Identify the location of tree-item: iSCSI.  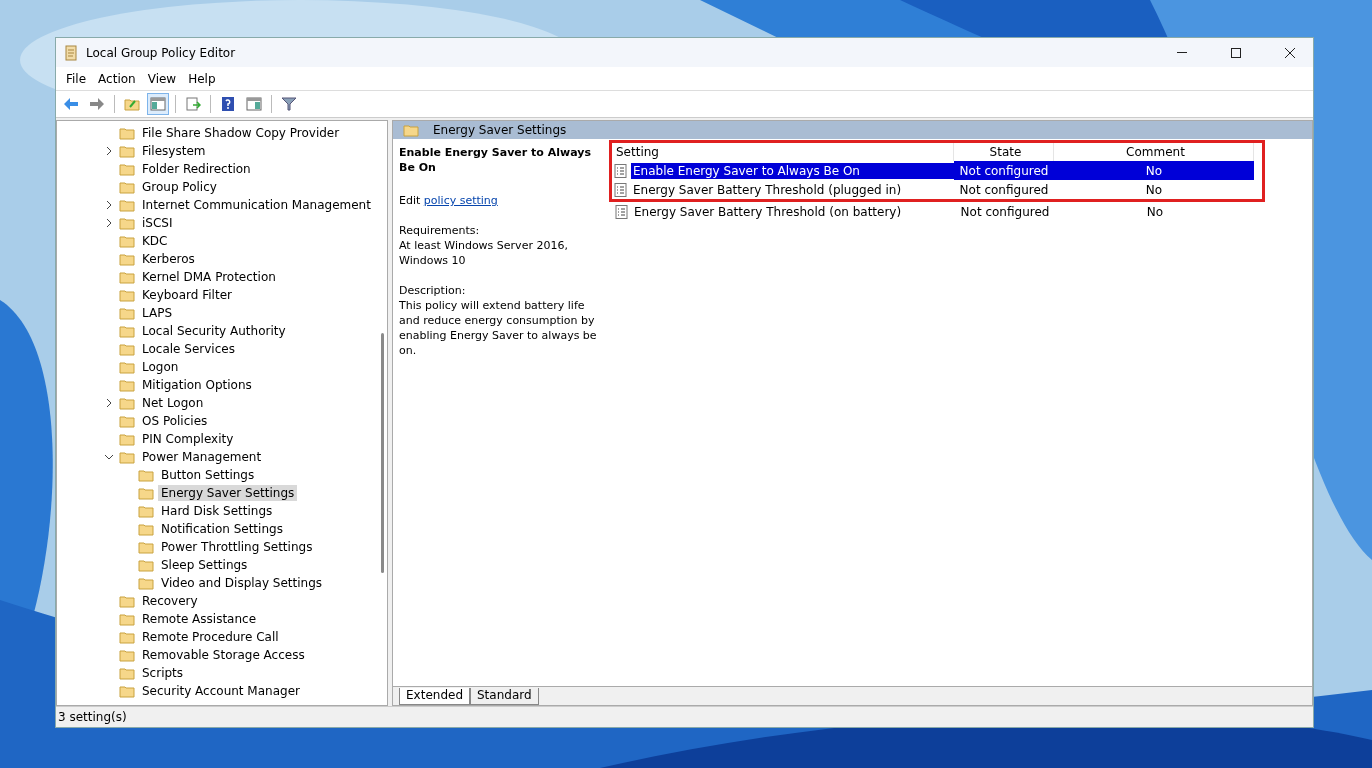
(157, 223).